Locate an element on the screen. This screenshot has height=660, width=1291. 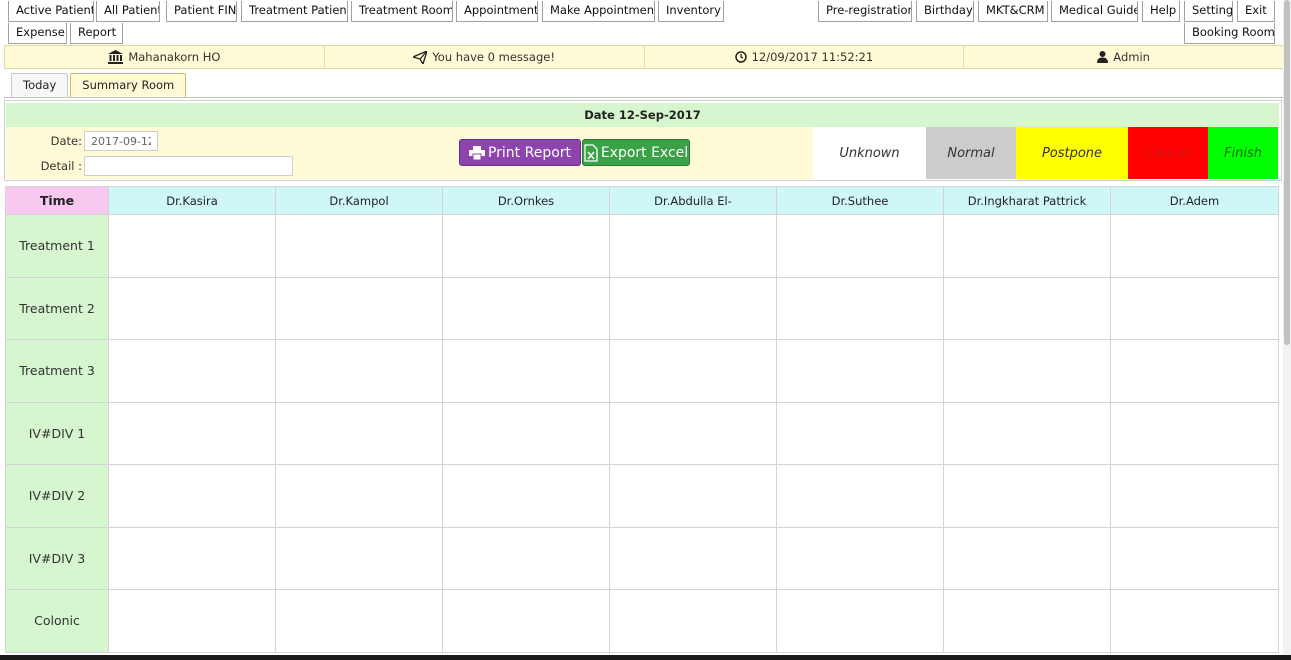
nav-inventory: Inventory is located at coordinates (691, 11).